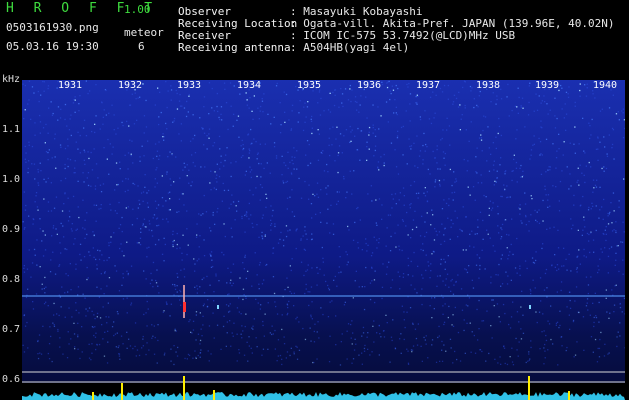 This screenshot has height=400, width=629. Describe the element at coordinates (141, 46) in the screenshot. I see `meteor-count: 6` at that location.